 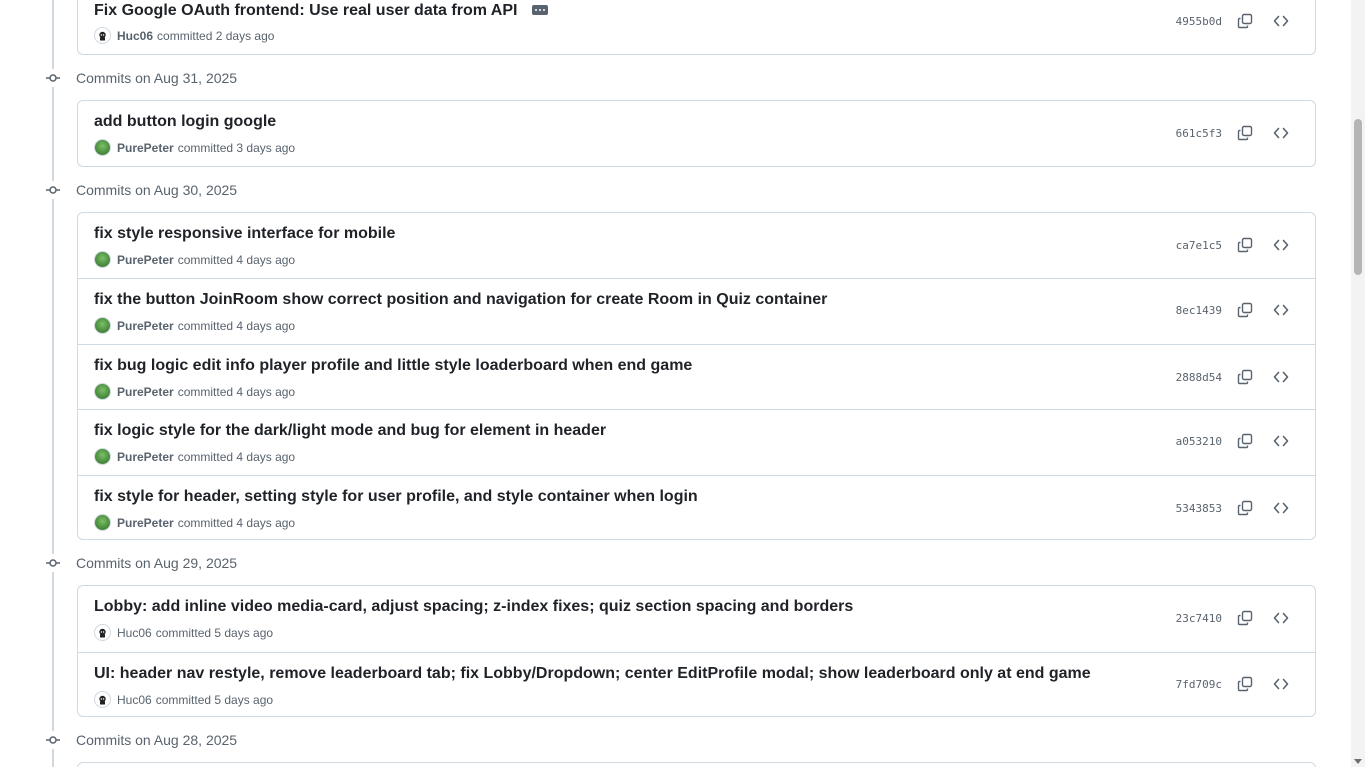 I want to click on commit-sha-link: 7fd709c, so click(x=1199, y=684).